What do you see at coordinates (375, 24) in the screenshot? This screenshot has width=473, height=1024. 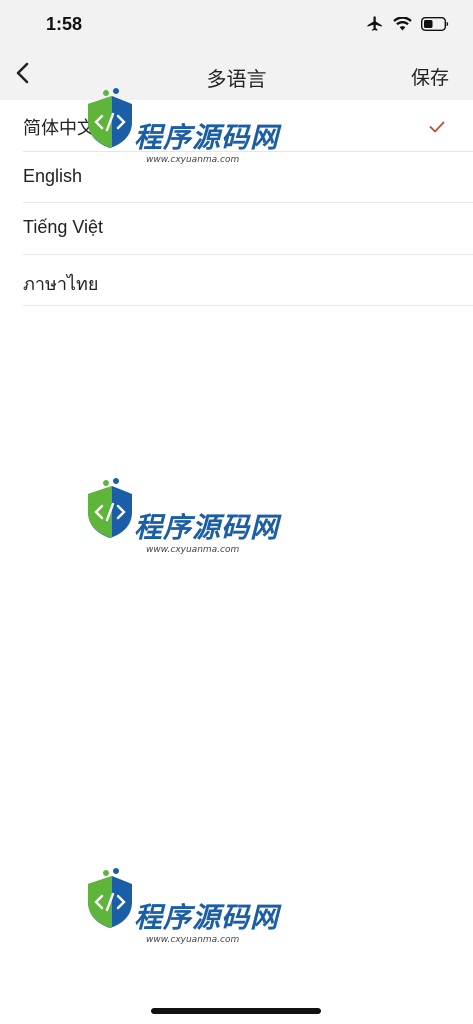 I see `airplane-icon` at bounding box center [375, 24].